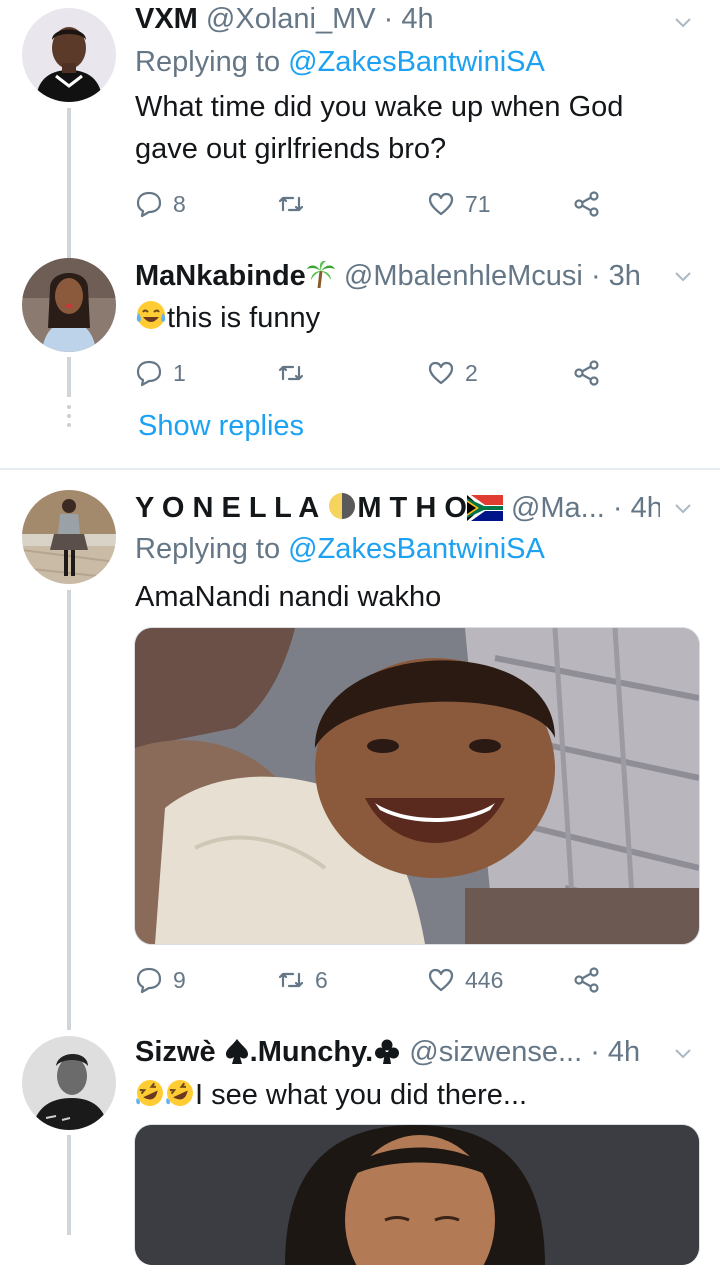 Image resolution: width=720 pixels, height=1265 pixels. I want to click on club-icon, so click(387, 1055).